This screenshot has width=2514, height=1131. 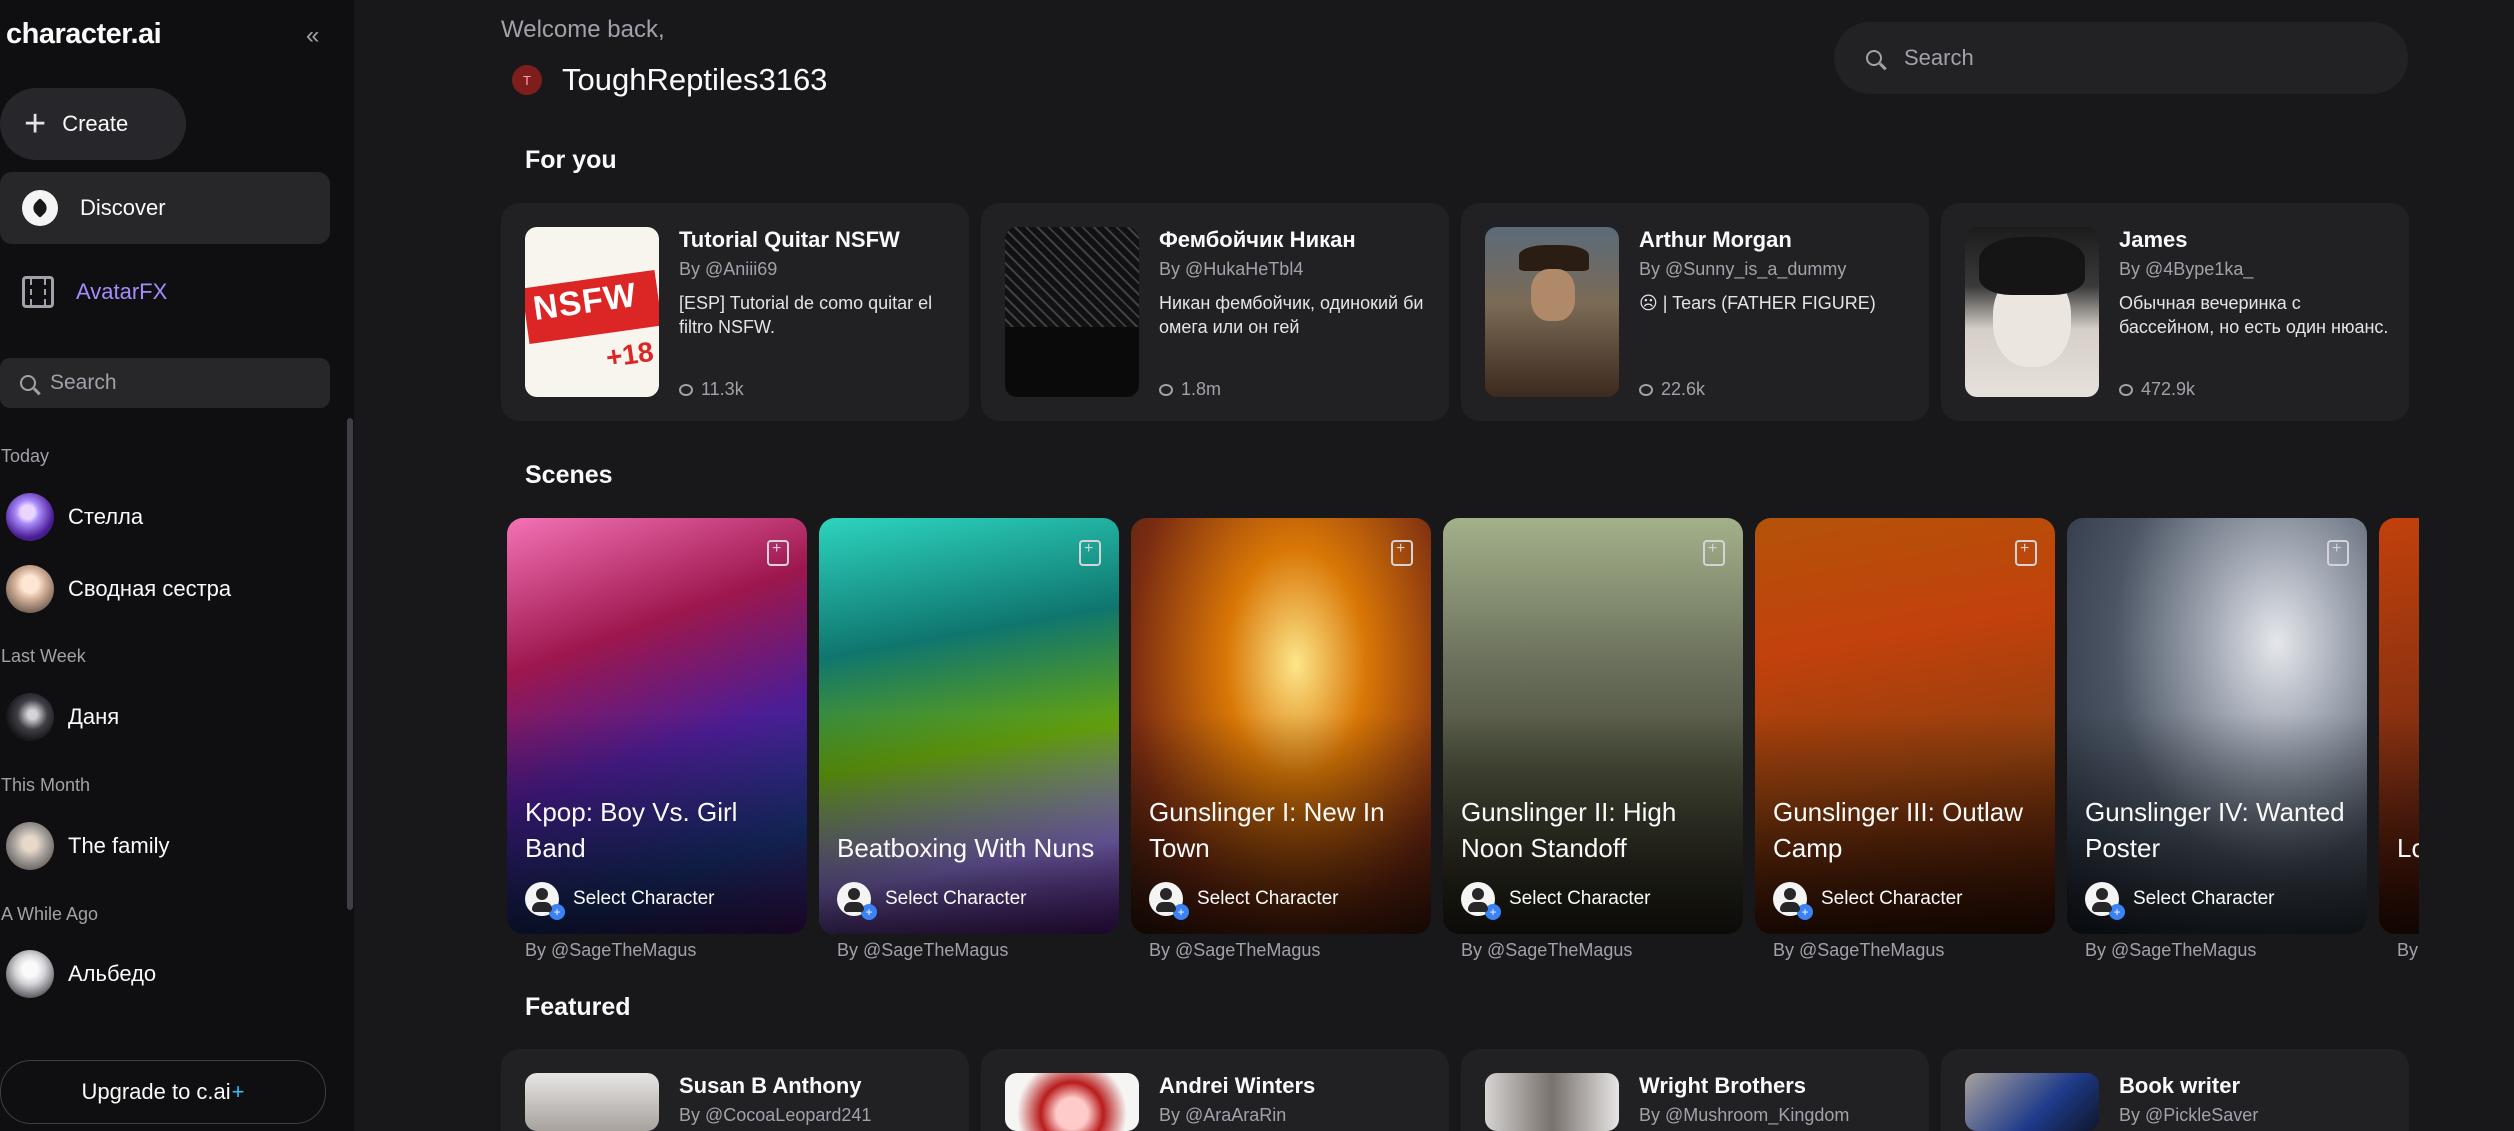 What do you see at coordinates (631, 830) in the screenshot?
I see `scene-title: Kpop: Boy Vs. Girl Band` at bounding box center [631, 830].